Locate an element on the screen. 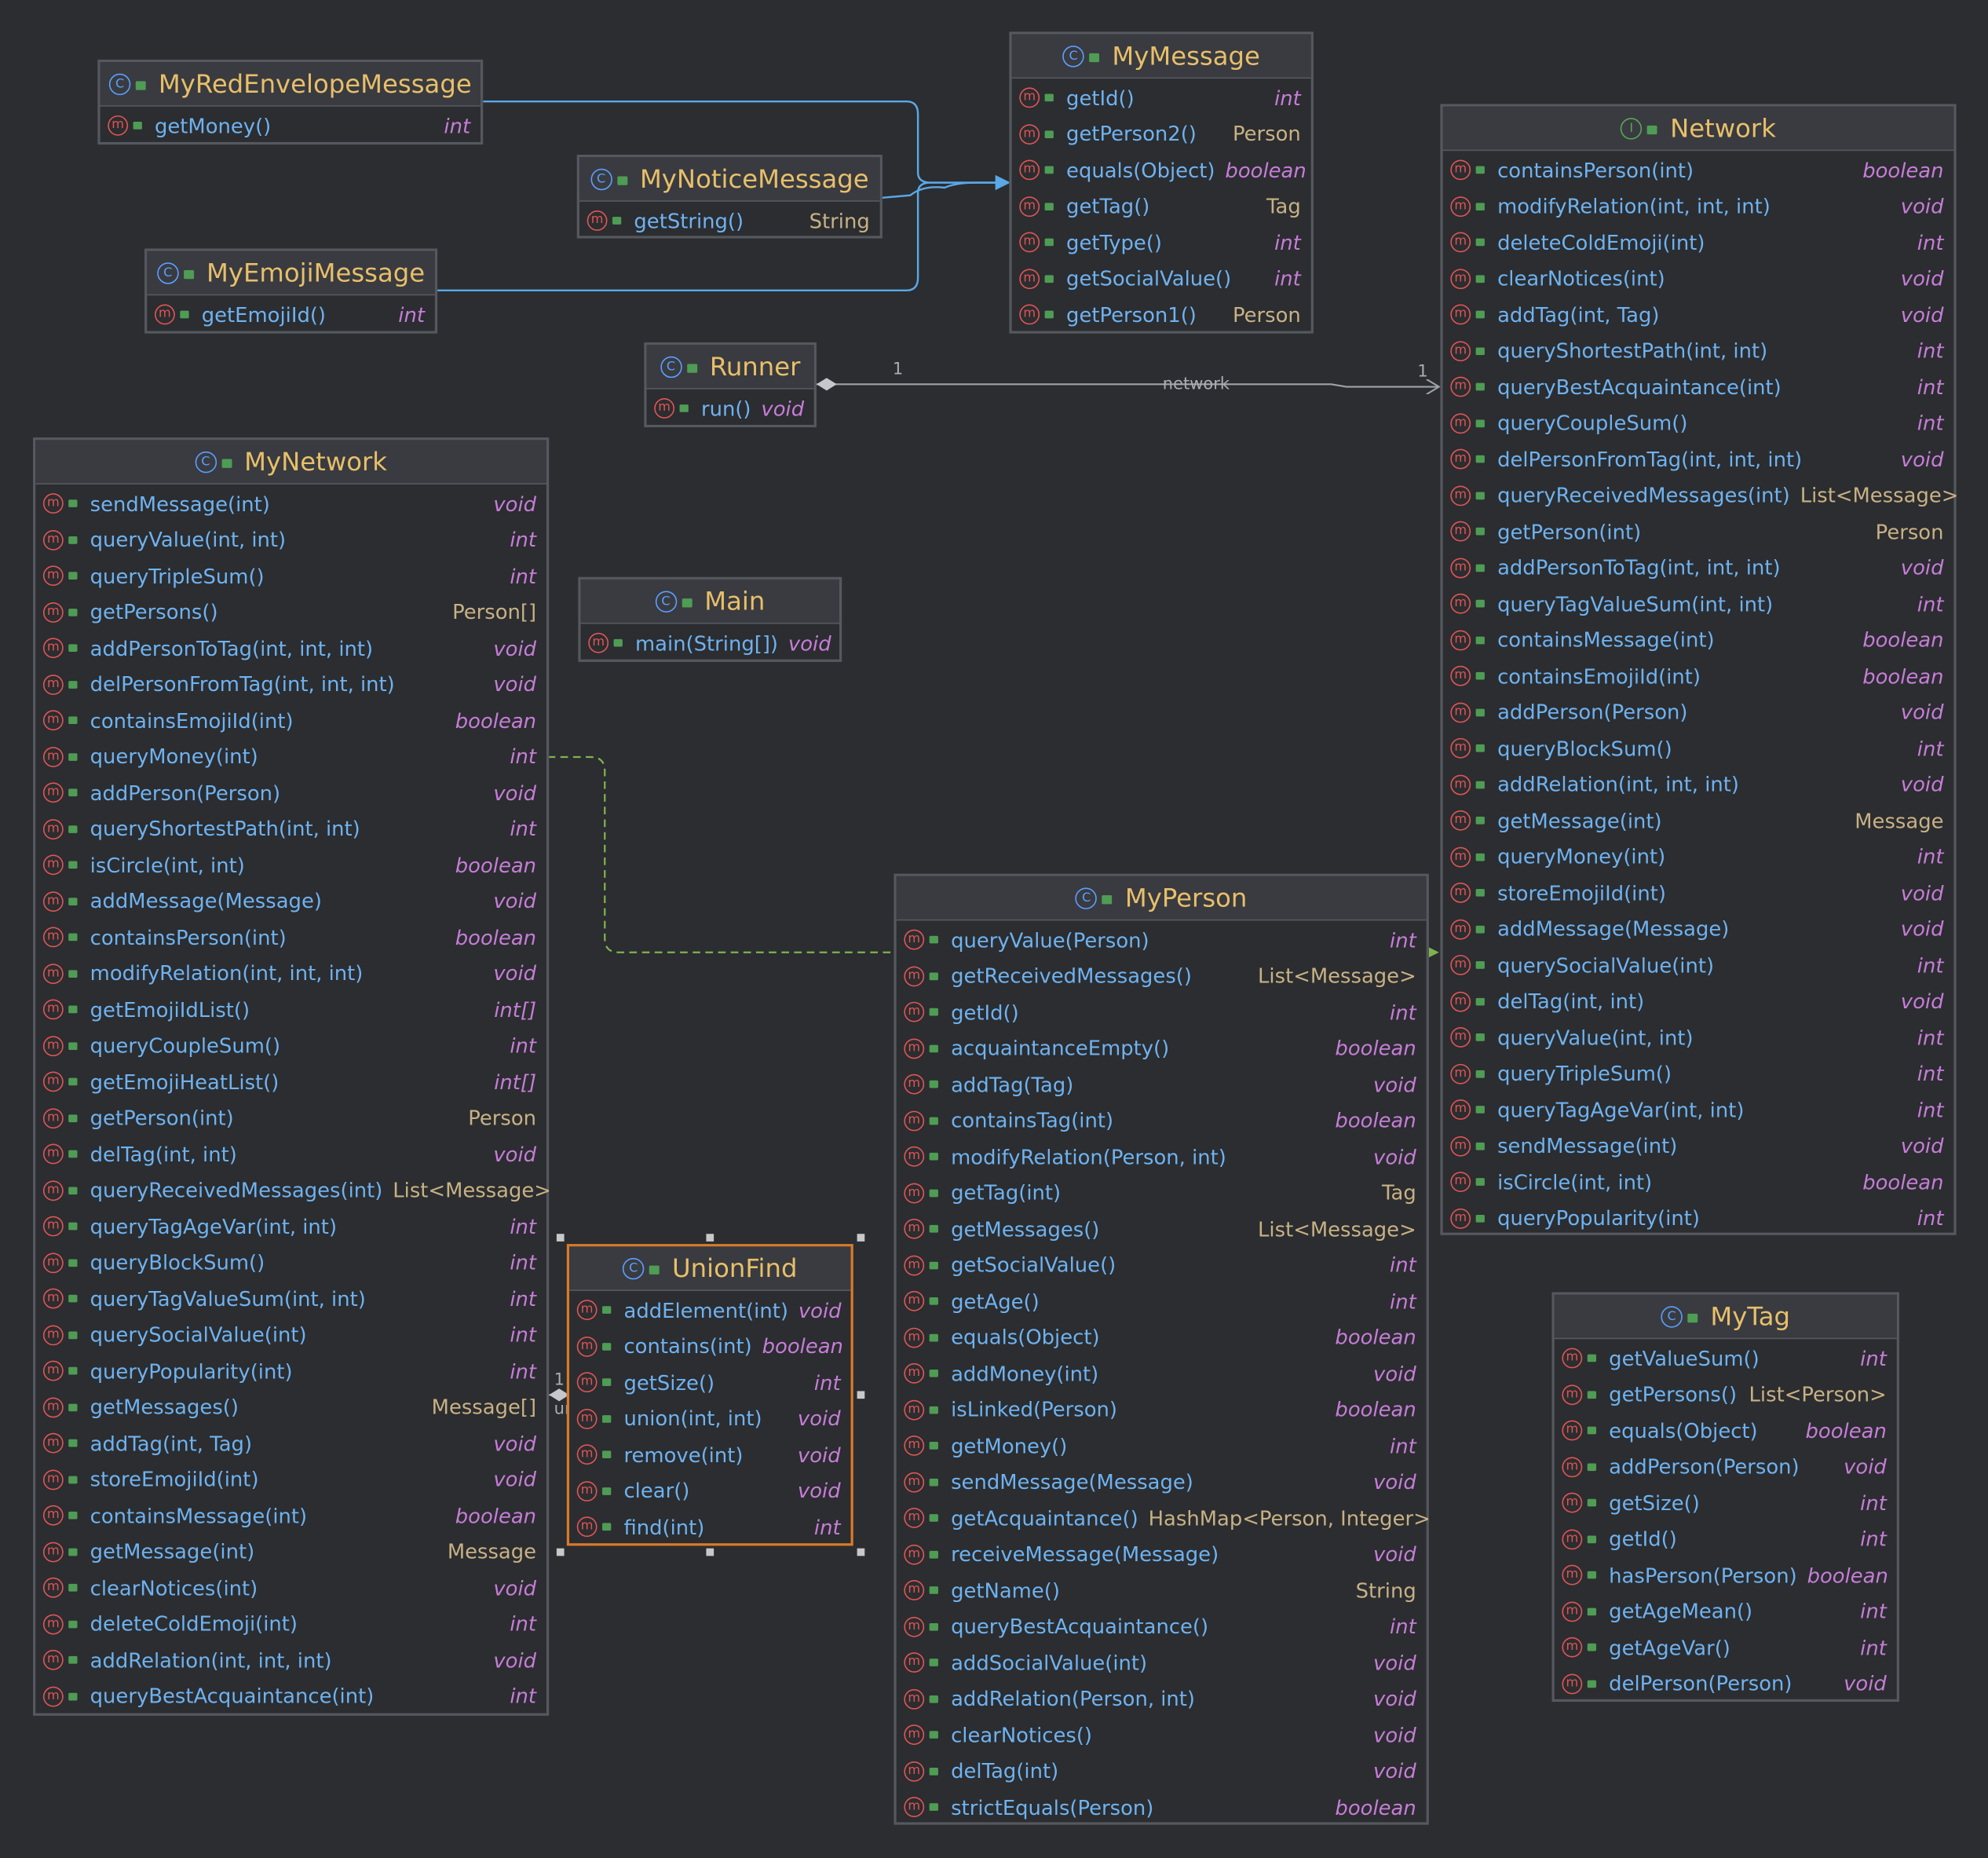 The height and width of the screenshot is (1858, 1988). method-row: m deleteColdEmoji(int) int is located at coordinates (1698, 243).